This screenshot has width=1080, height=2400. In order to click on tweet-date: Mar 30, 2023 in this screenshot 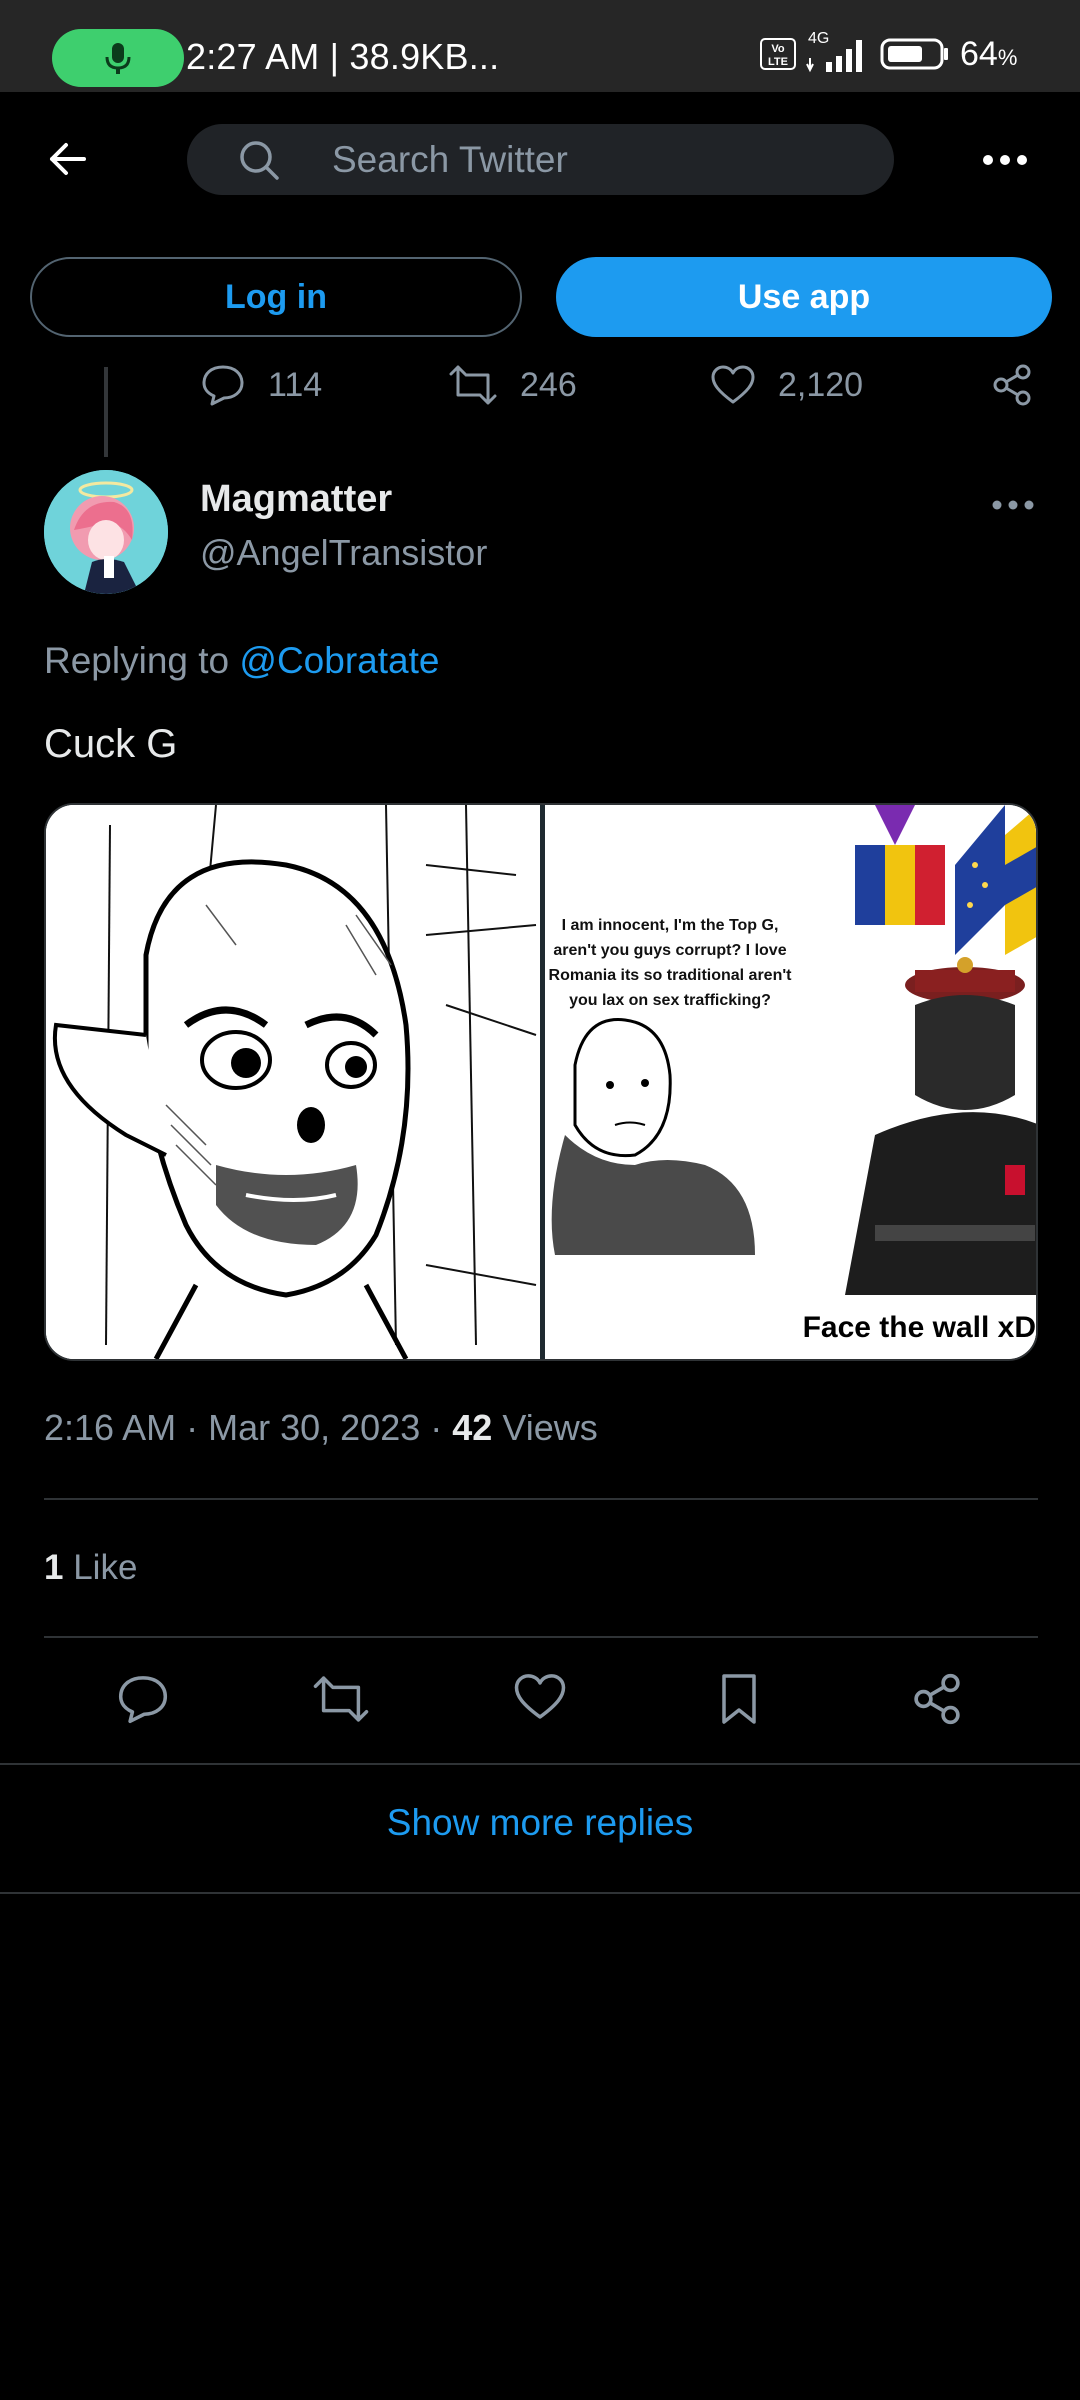, I will do `click(314, 1427)`.